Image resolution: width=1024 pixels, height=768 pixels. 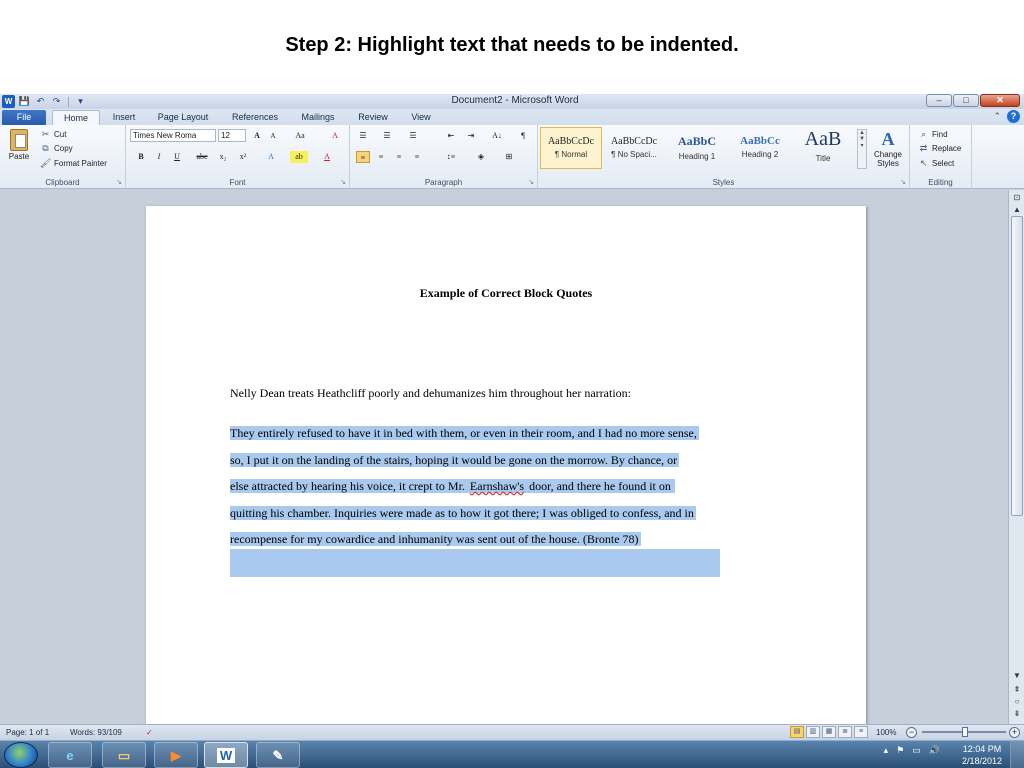 What do you see at coordinates (886, 750) in the screenshot?
I see `show-hidden-icons-icon: ▴` at bounding box center [886, 750].